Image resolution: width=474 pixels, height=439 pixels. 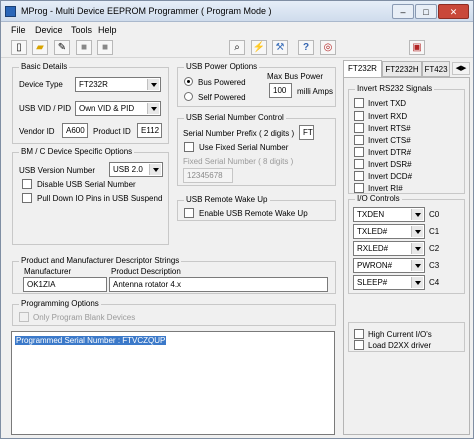 I want to click on fixed-serial-input: 12345678, so click(x=208, y=175).